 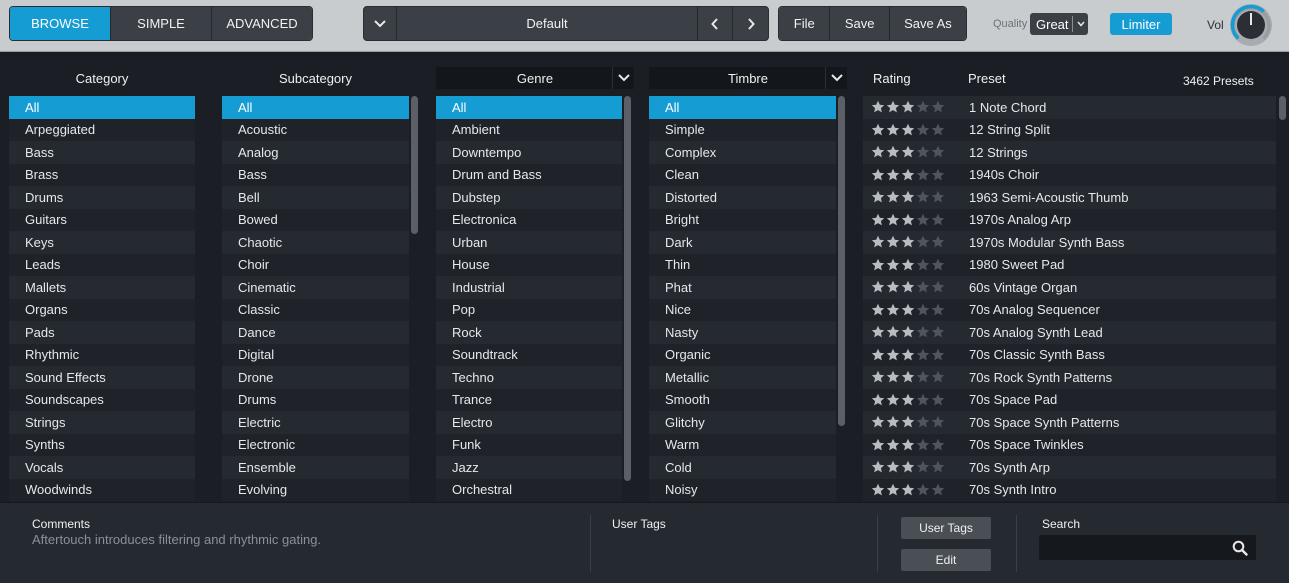 I want to click on preset-scroll-thumb, so click(x=1282, y=108).